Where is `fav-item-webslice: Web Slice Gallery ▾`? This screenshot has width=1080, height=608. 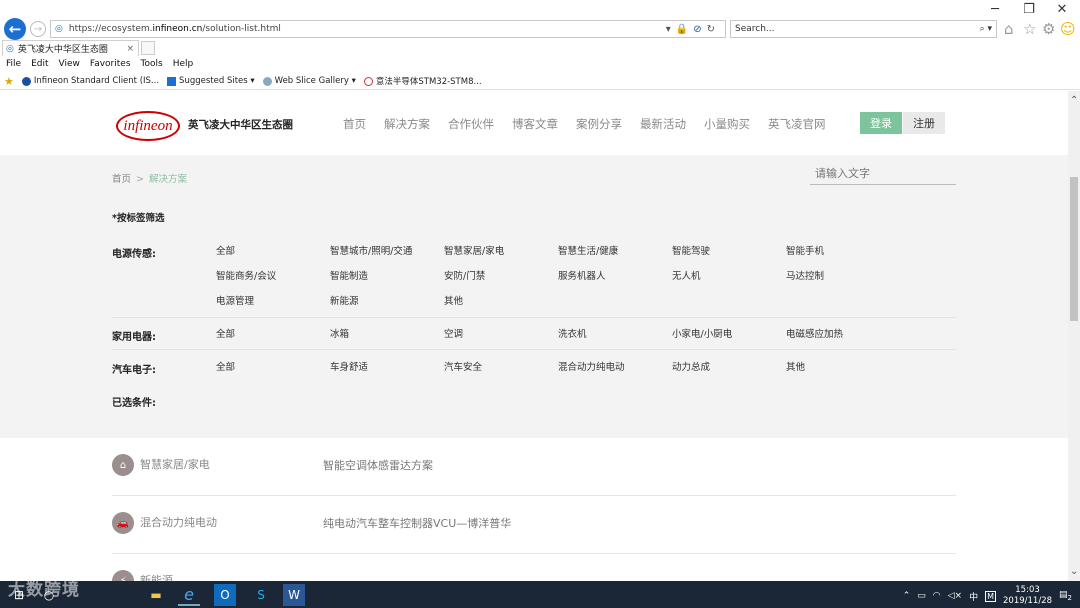
fav-item-webslice: Web Slice Gallery ▾ is located at coordinates (309, 81).